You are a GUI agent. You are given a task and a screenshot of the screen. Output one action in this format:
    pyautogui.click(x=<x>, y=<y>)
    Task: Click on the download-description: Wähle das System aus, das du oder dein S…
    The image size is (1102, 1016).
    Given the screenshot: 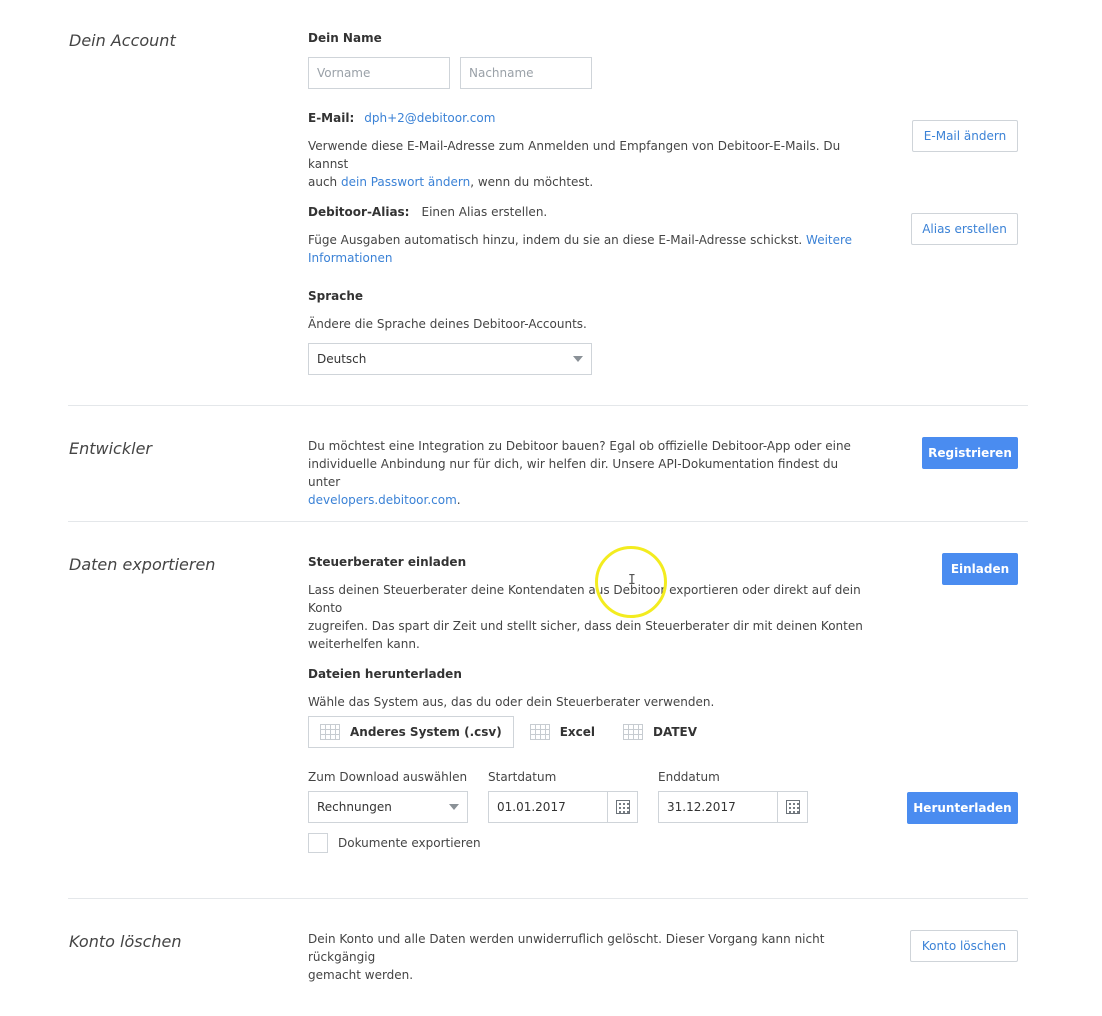 What is the action you would take?
    pyautogui.click(x=511, y=702)
    